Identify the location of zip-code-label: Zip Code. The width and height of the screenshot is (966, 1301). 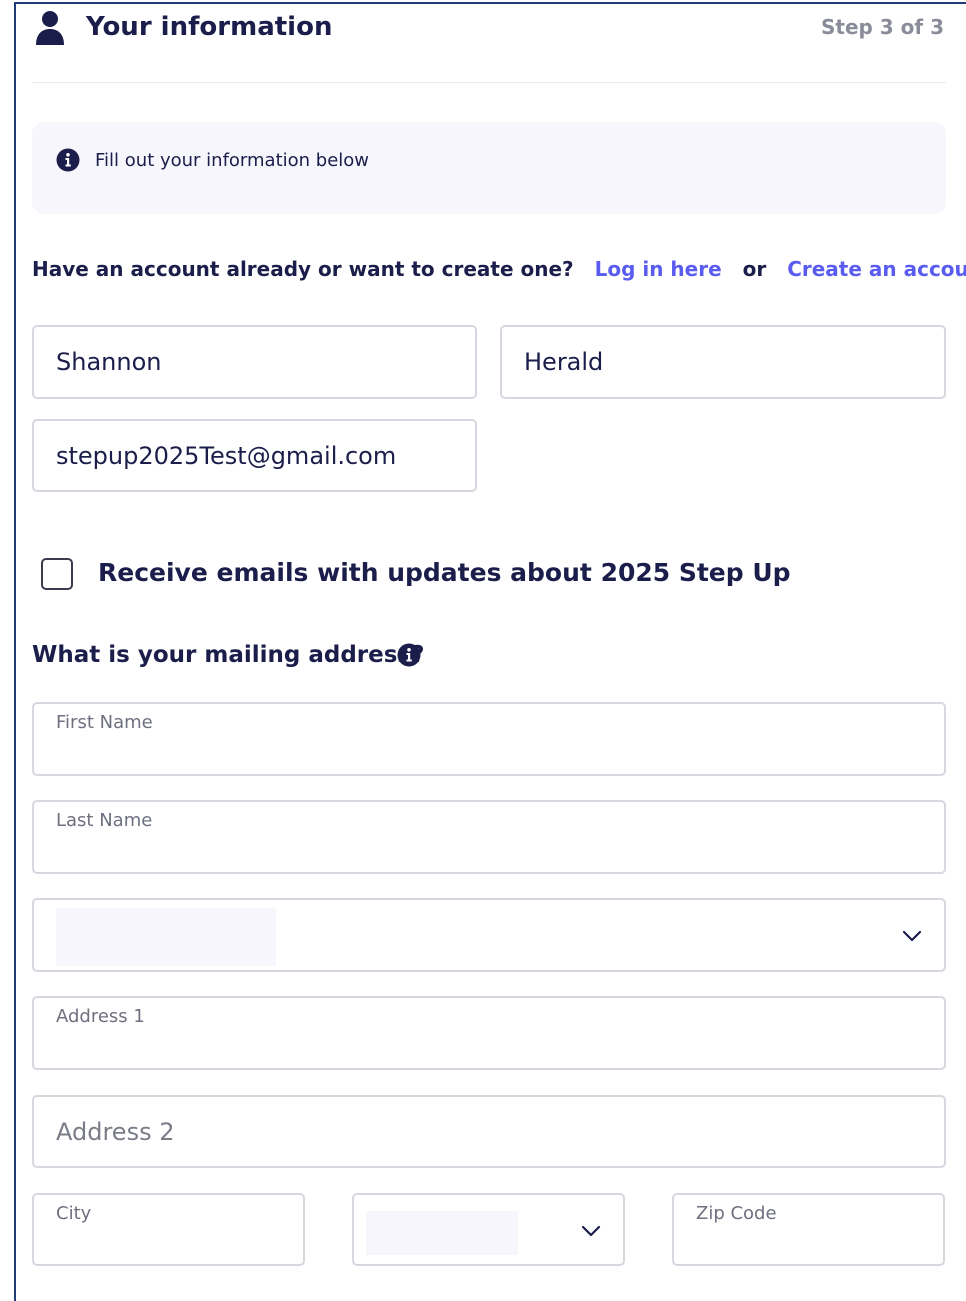
(736, 1213).